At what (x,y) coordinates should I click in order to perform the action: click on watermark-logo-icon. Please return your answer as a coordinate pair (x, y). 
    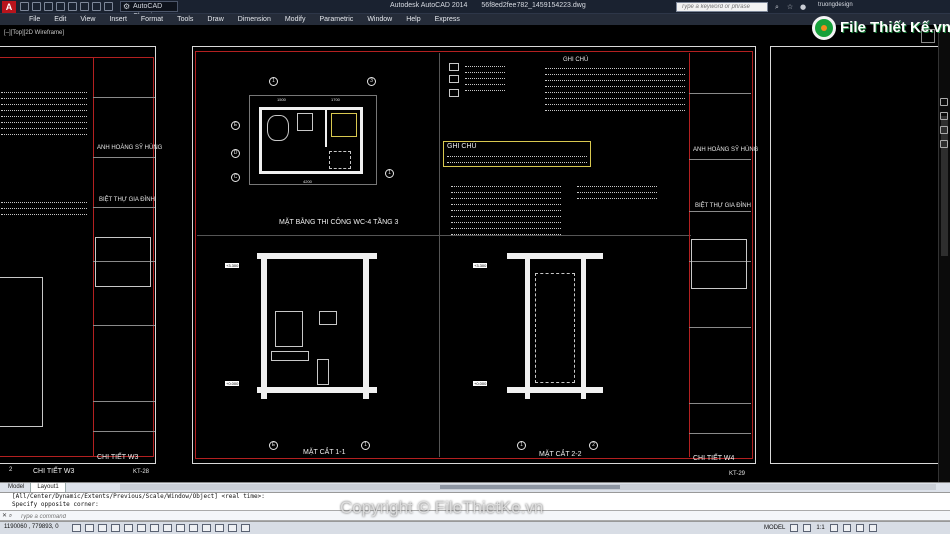
    Looking at the image, I should click on (824, 28).